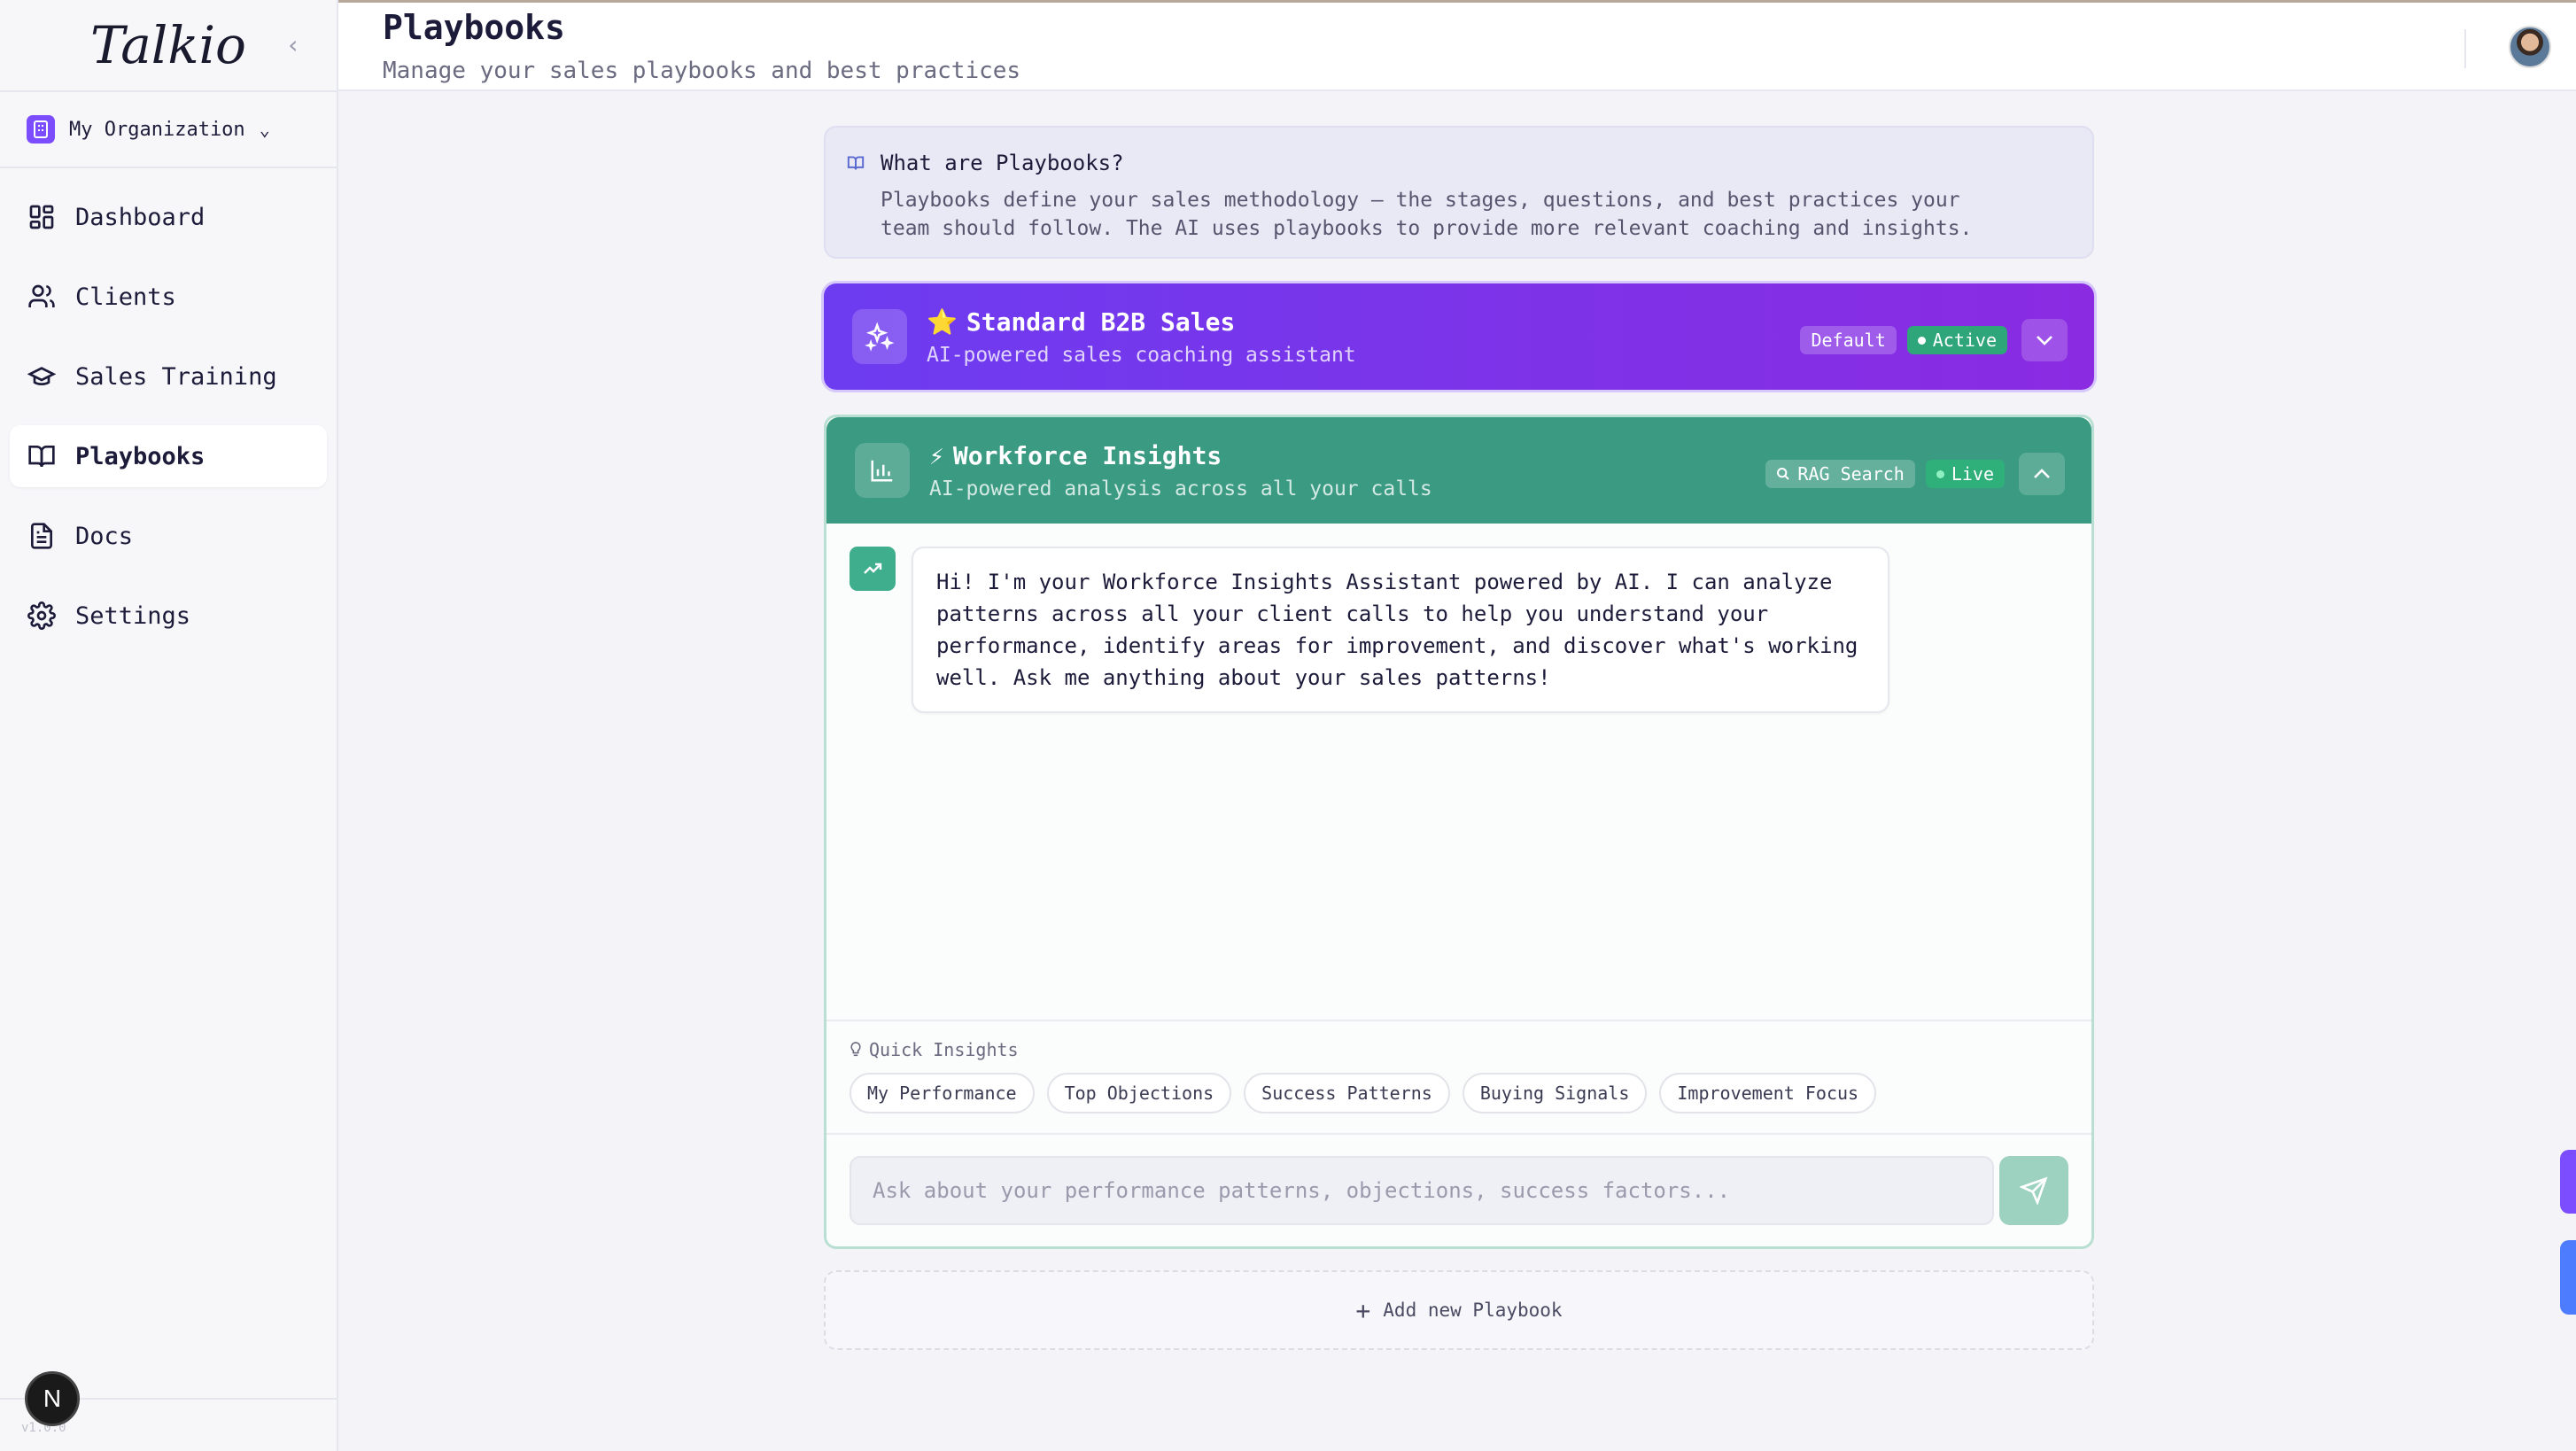 The image size is (2576, 1451). I want to click on dev-tools-button: N, so click(52, 1398).